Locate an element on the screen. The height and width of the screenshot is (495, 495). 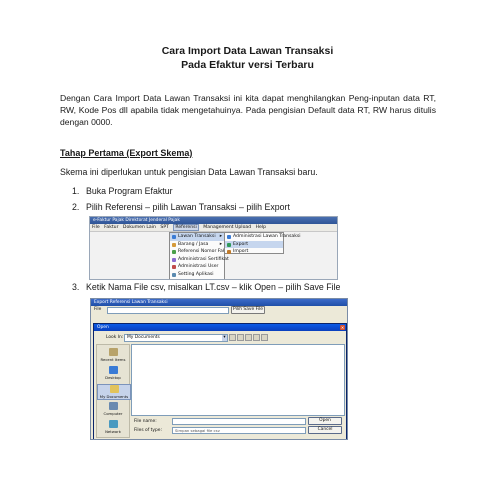
export-file-row: File Pilih Save File is located at coordinates (219, 310).